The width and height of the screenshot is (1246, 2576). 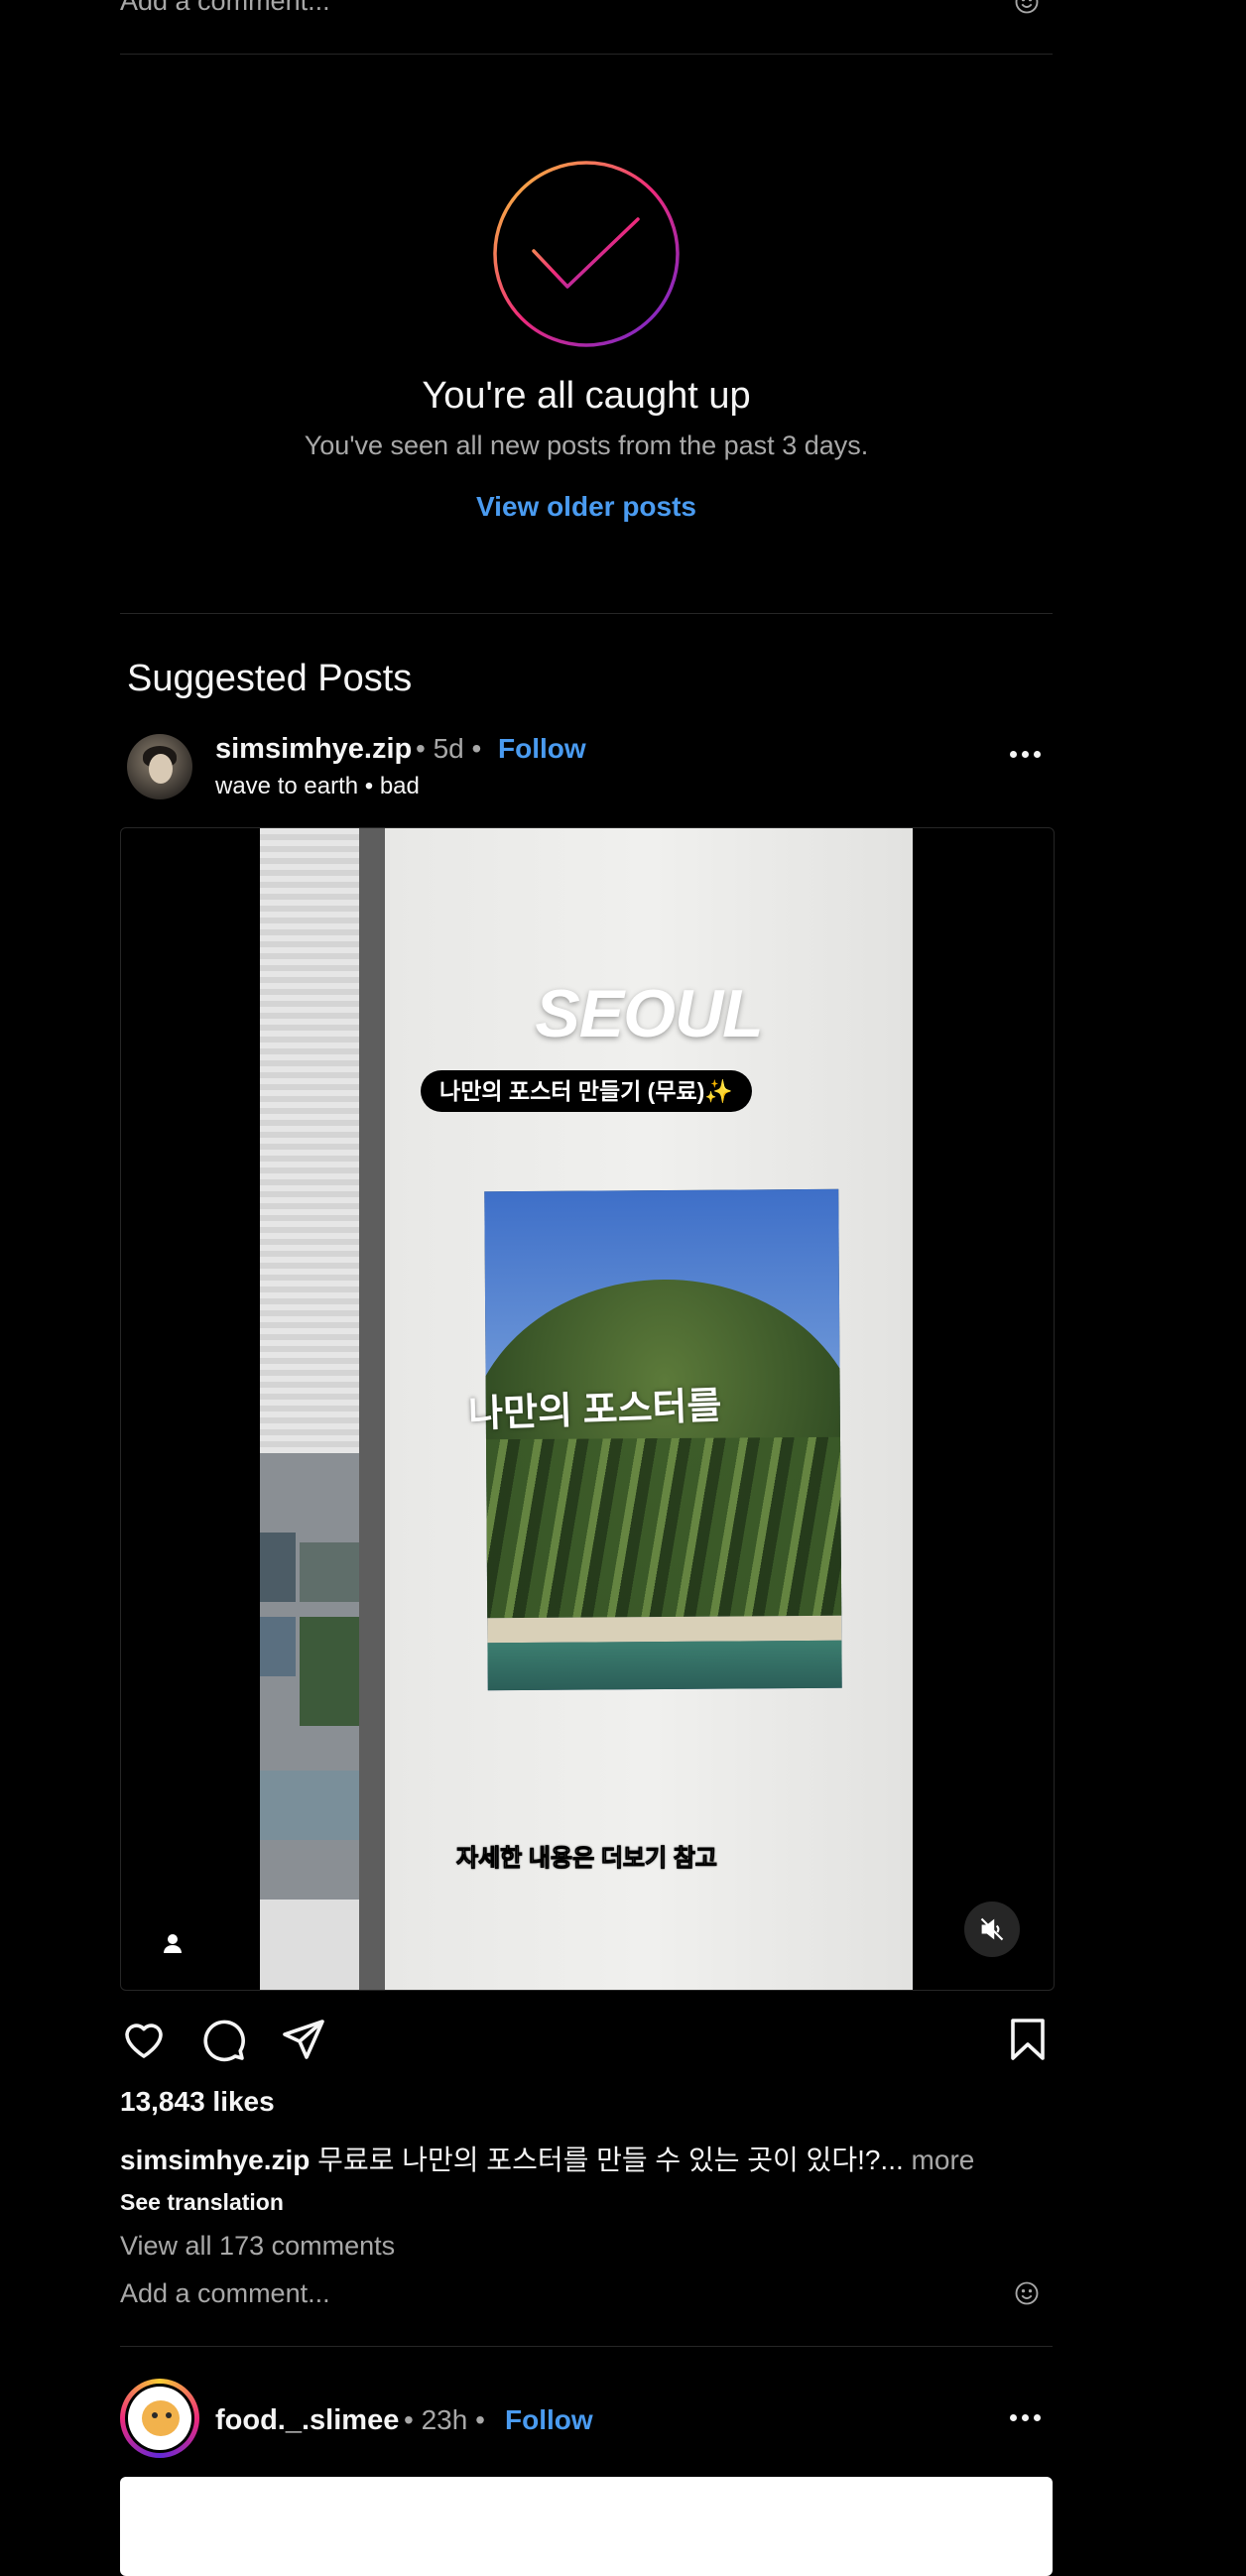 I want to click on post-age: • 5d •, so click(x=448, y=749).